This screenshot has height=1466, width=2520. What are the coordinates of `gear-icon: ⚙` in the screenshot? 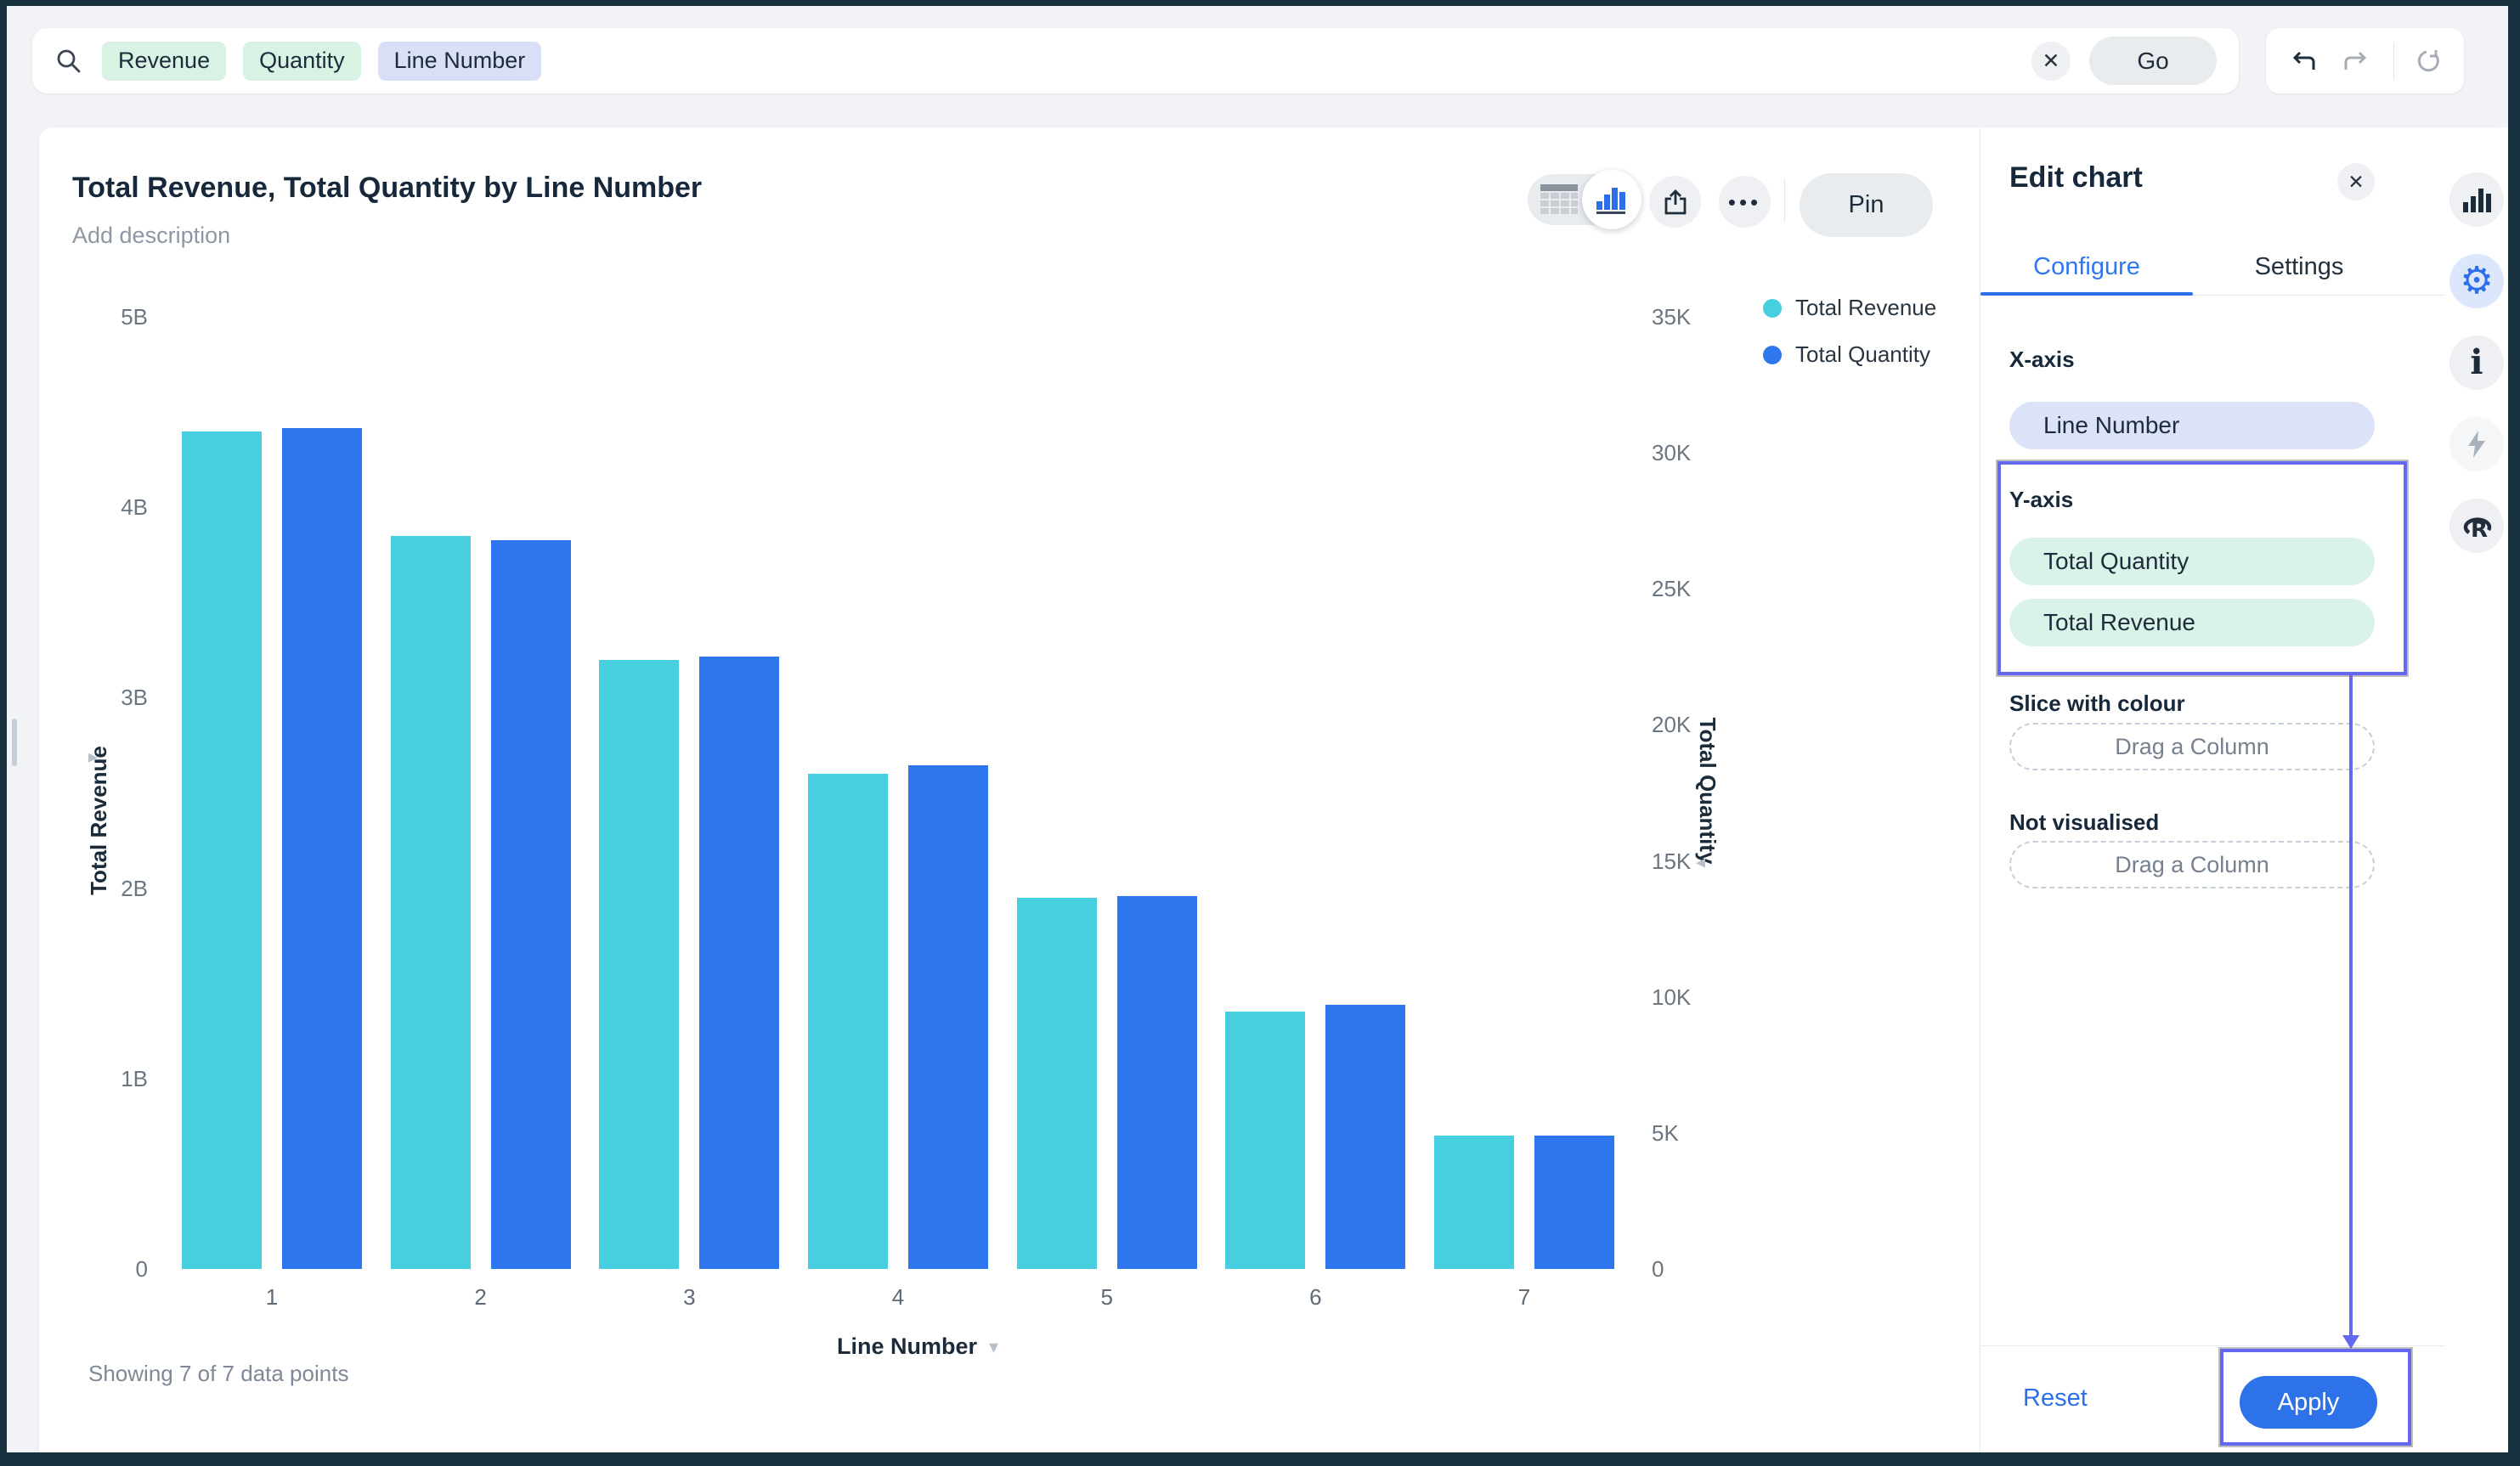 It's located at (2477, 280).